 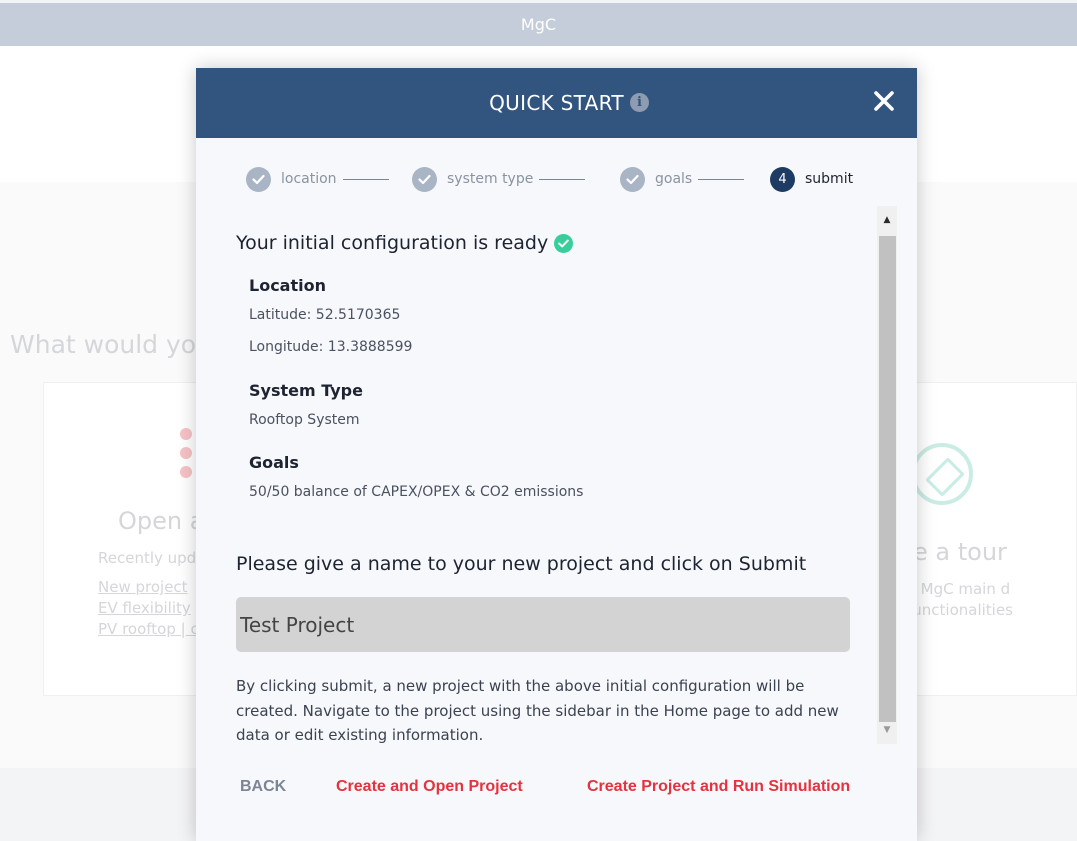 I want to click on dots-icon, so click(x=186, y=456).